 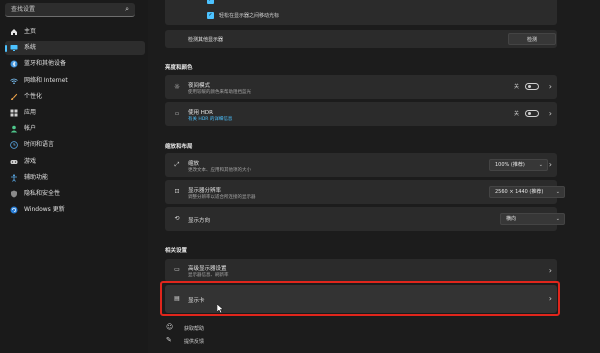 I want to click on sidebar-item-label: 个性化, so click(x=33, y=96).